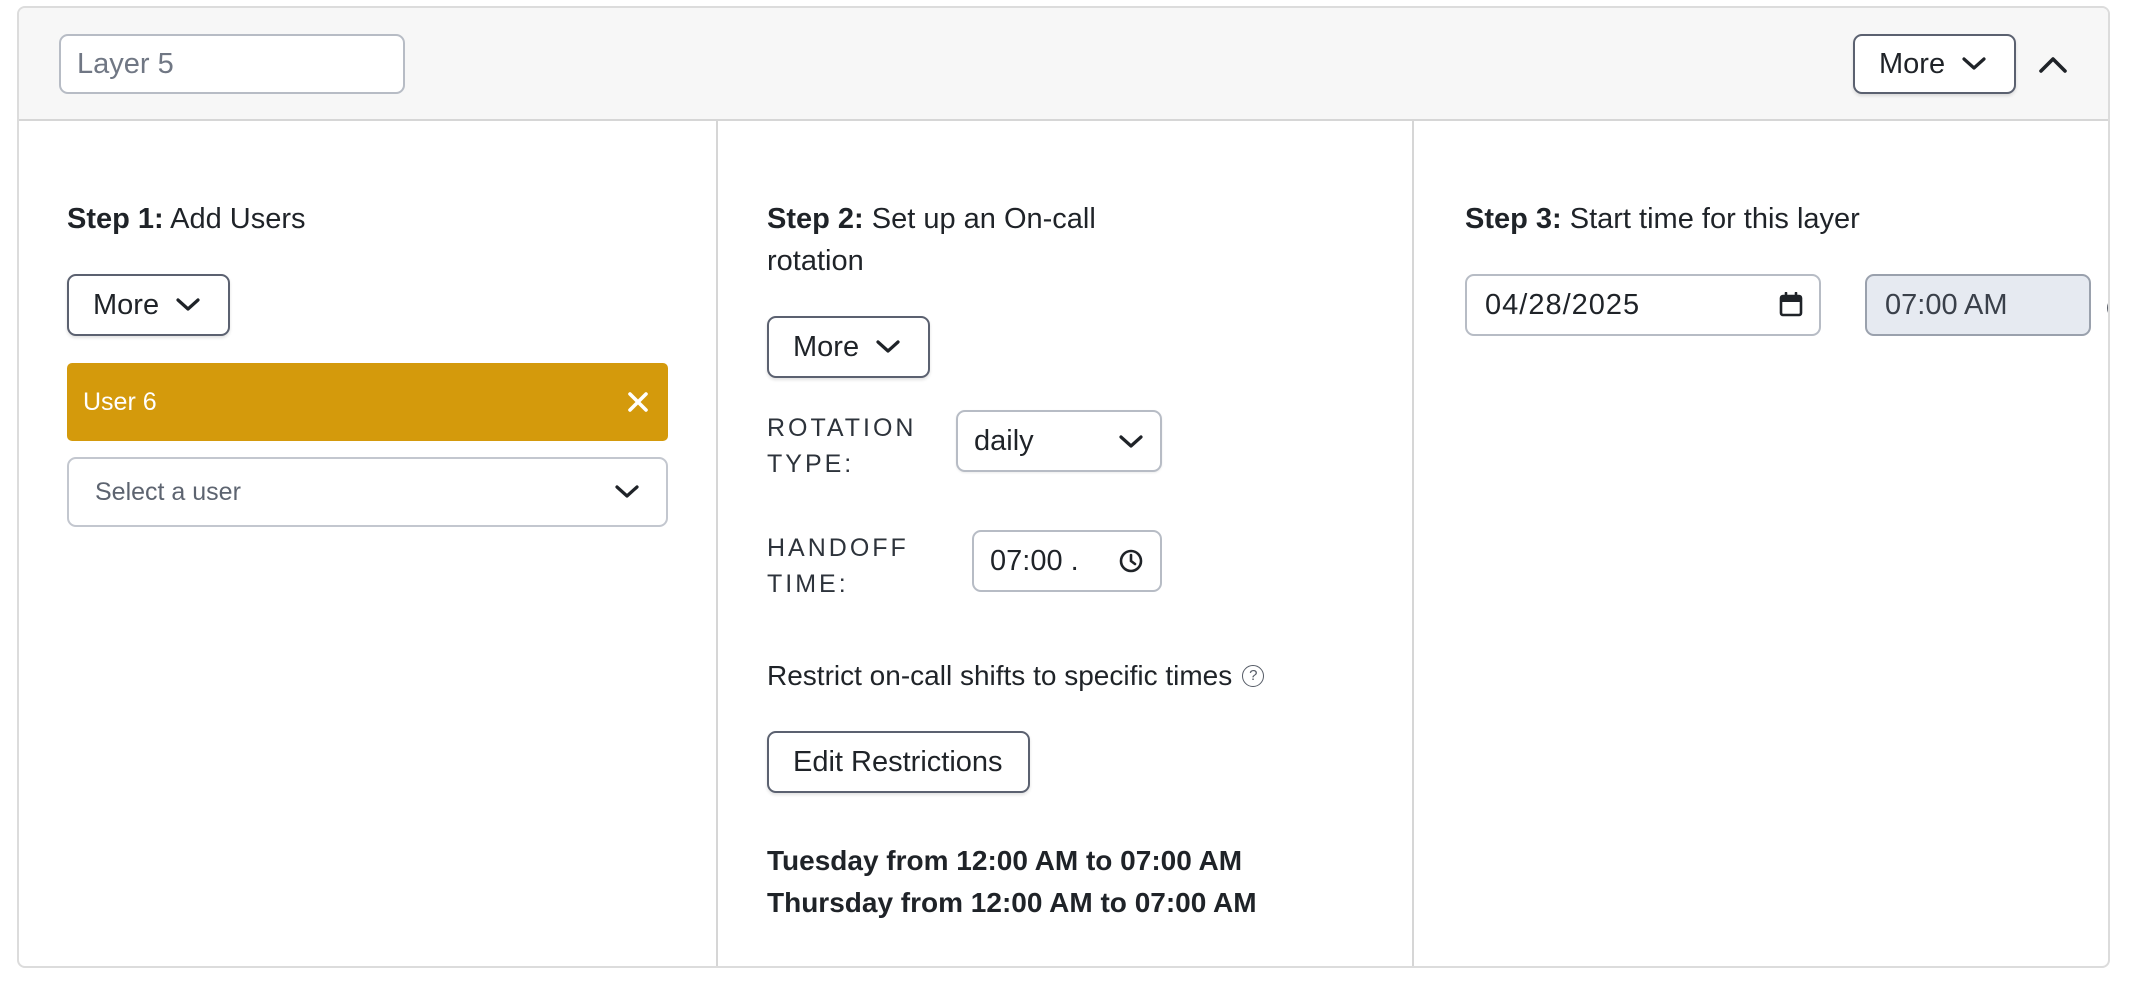  I want to click on rotation-type-label-line2: TYPE:, so click(811, 464).